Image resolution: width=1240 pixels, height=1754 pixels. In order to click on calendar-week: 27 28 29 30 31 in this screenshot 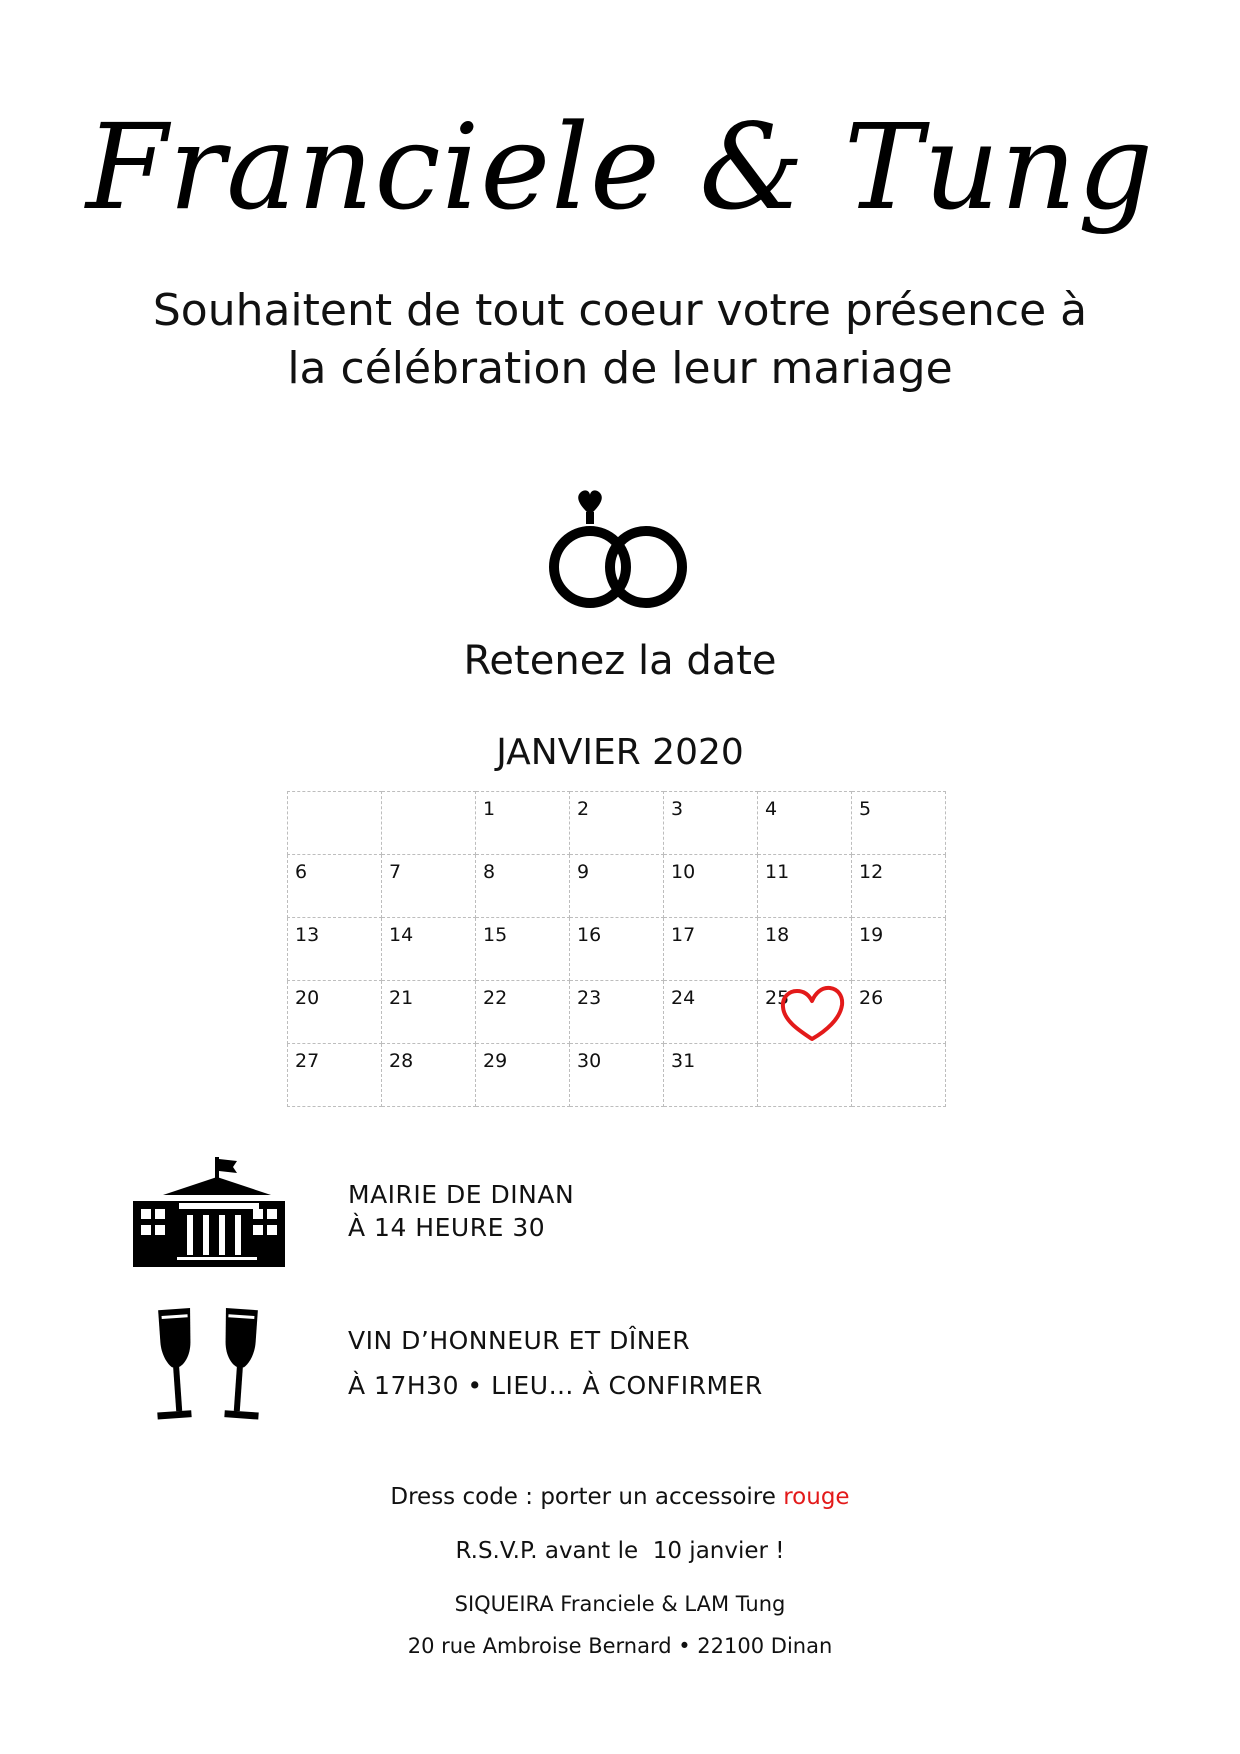, I will do `click(616, 1075)`.